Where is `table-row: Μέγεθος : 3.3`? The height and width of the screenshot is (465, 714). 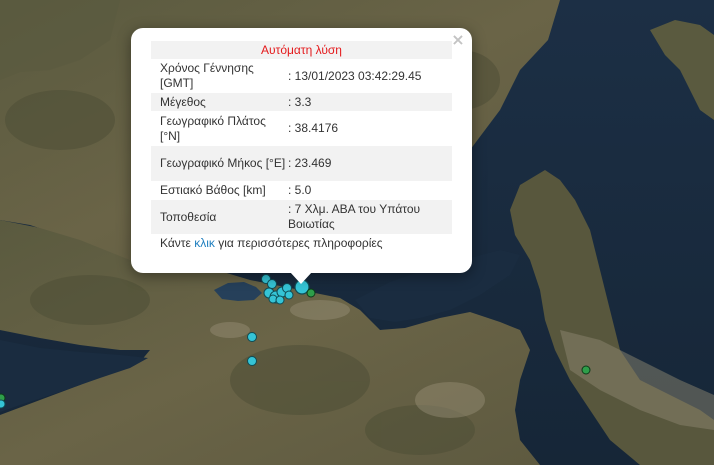 table-row: Μέγεθος : 3.3 is located at coordinates (301, 102).